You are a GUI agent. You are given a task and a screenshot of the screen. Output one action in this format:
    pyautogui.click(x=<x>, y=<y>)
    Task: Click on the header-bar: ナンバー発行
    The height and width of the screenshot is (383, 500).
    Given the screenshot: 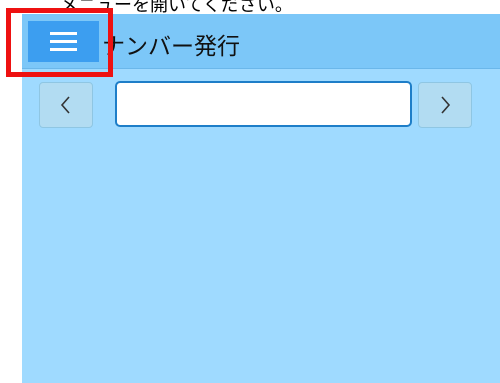 What is the action you would take?
    pyautogui.click(x=261, y=41)
    